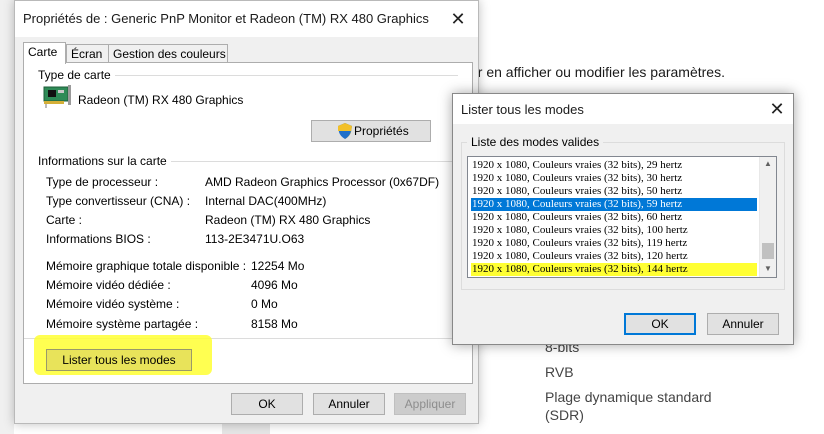 This screenshot has height=434, width=824. Describe the element at coordinates (559, 372) in the screenshot. I see `settings-color-format: RVB` at that location.